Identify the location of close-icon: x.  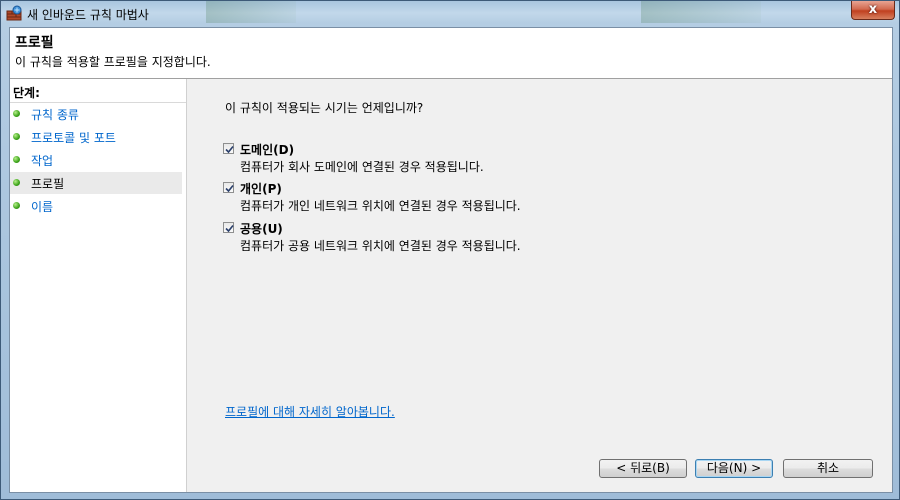
(873, 9).